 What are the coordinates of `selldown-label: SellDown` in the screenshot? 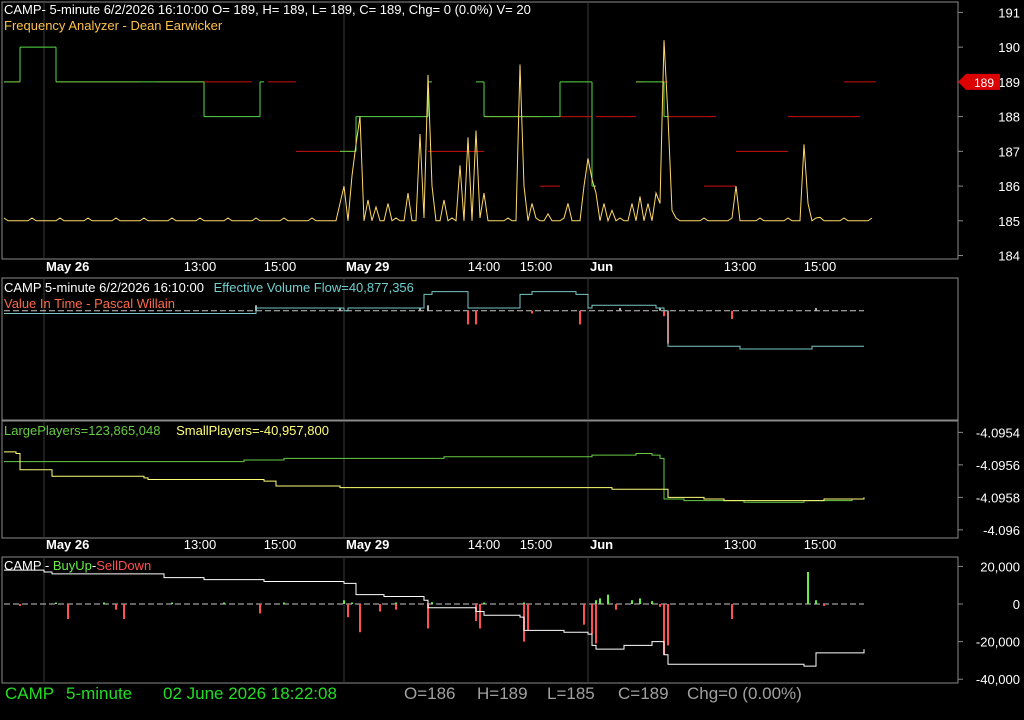 It's located at (124, 565).